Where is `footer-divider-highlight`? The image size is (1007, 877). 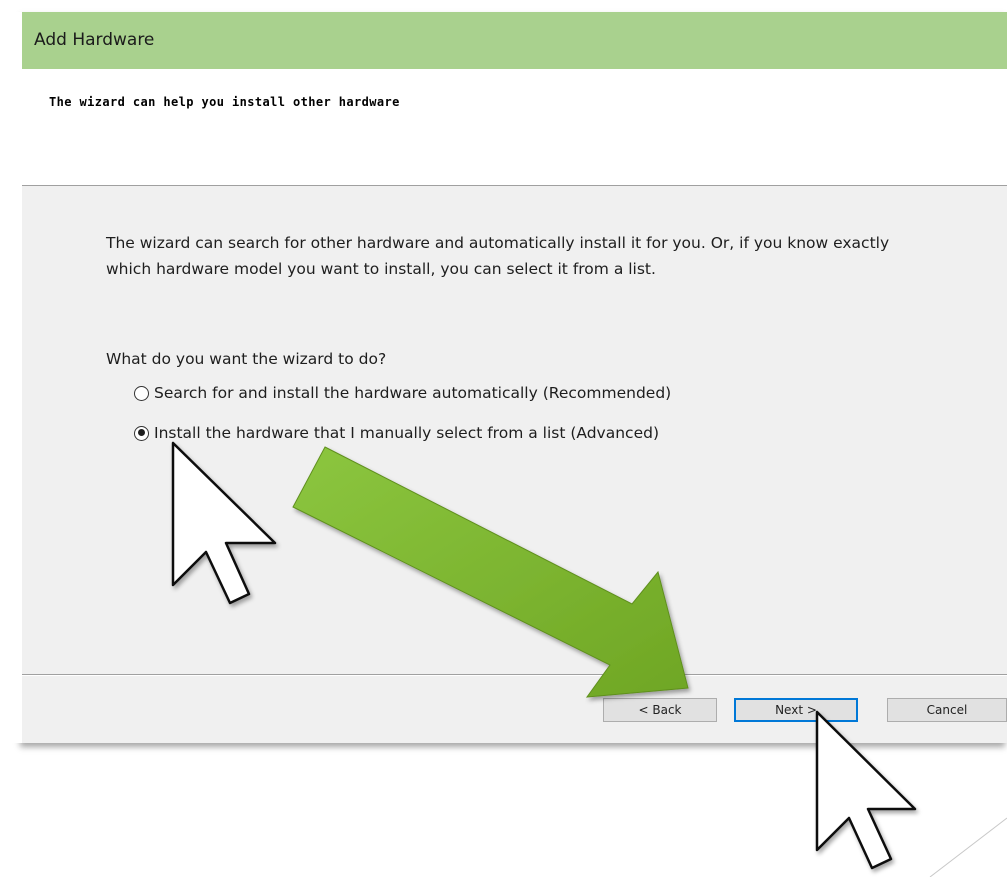
footer-divider-highlight is located at coordinates (514, 675).